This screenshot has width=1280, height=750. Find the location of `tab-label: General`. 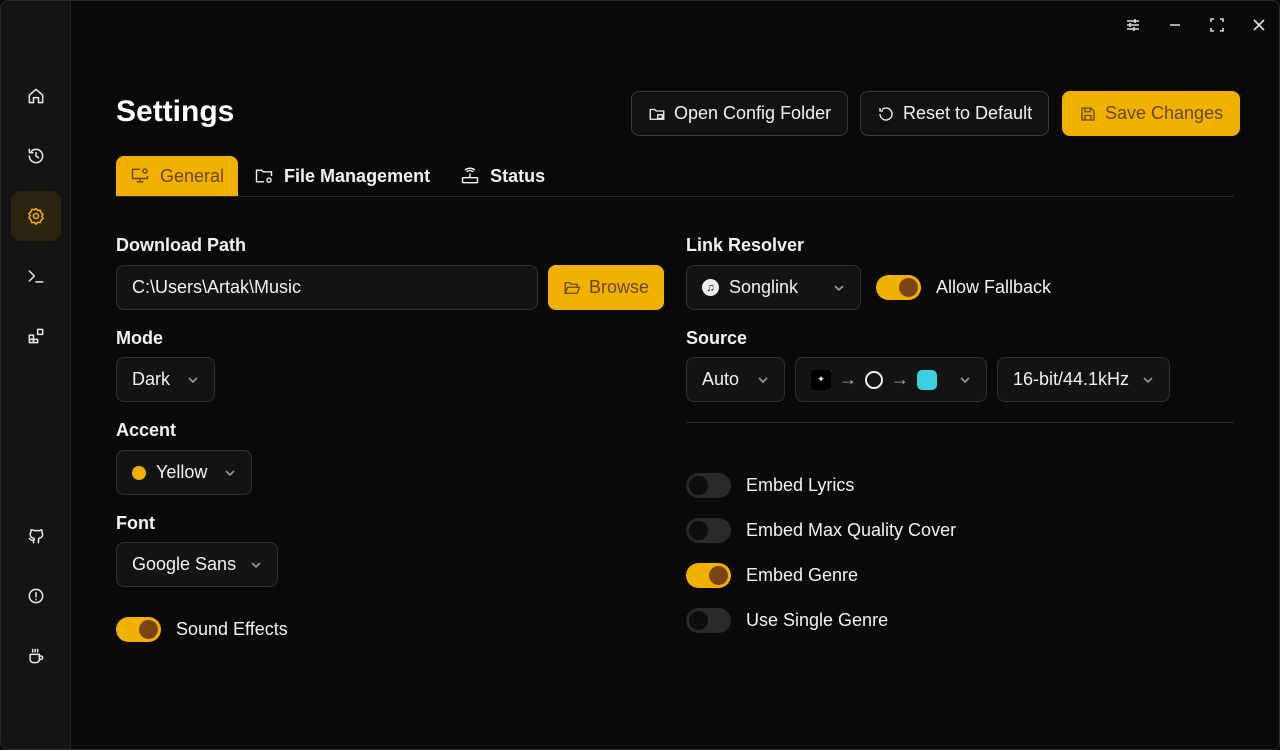

tab-label: General is located at coordinates (192, 175).